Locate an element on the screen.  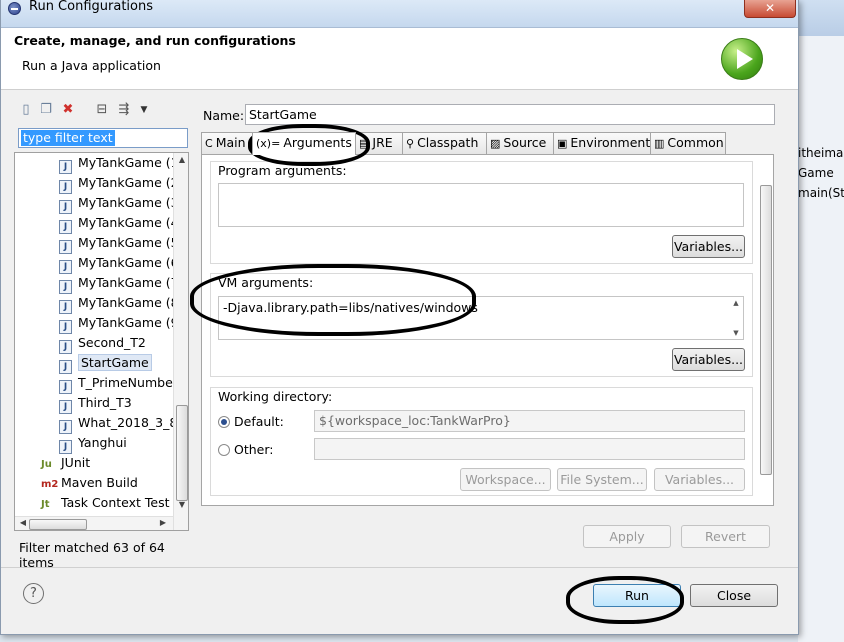
tree-item: J Yanghui is located at coordinates (93, 443).